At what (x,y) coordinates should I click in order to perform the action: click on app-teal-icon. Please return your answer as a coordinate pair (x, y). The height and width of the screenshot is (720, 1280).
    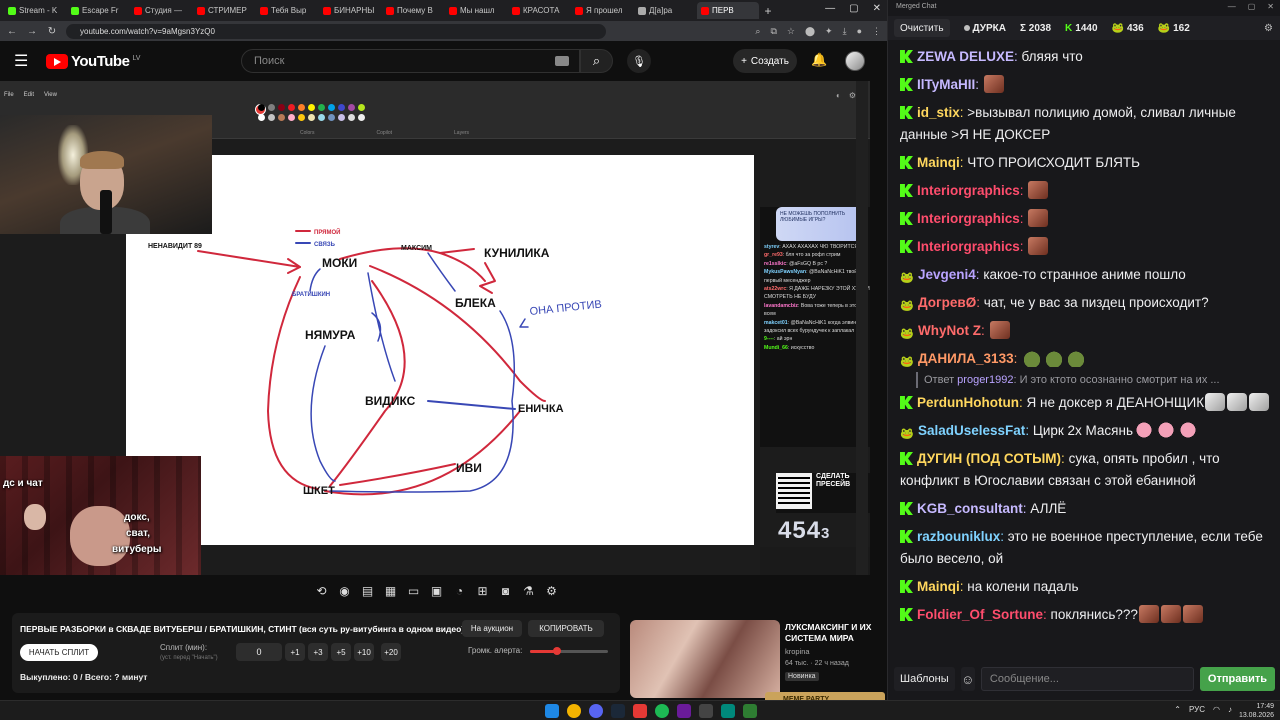
    Looking at the image, I should click on (728, 711).